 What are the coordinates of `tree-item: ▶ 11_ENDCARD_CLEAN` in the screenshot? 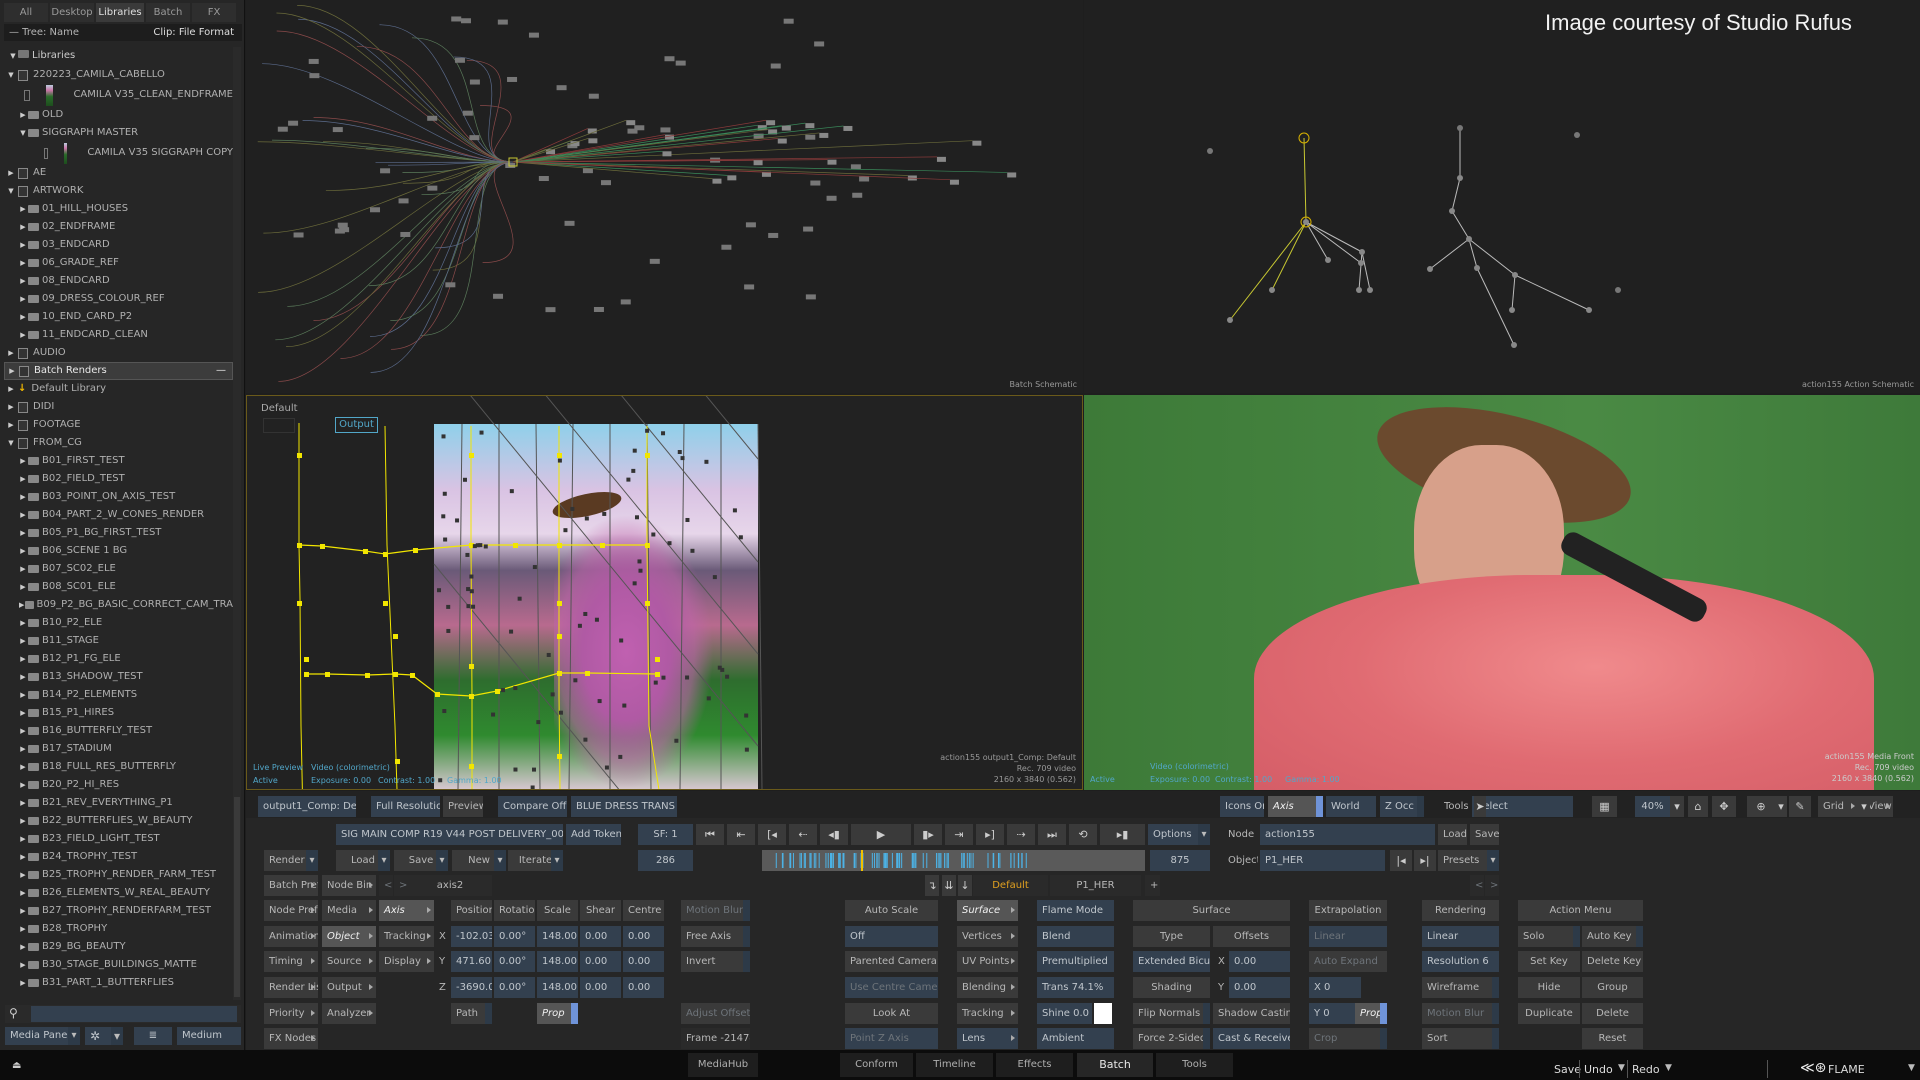 It's located at (118, 335).